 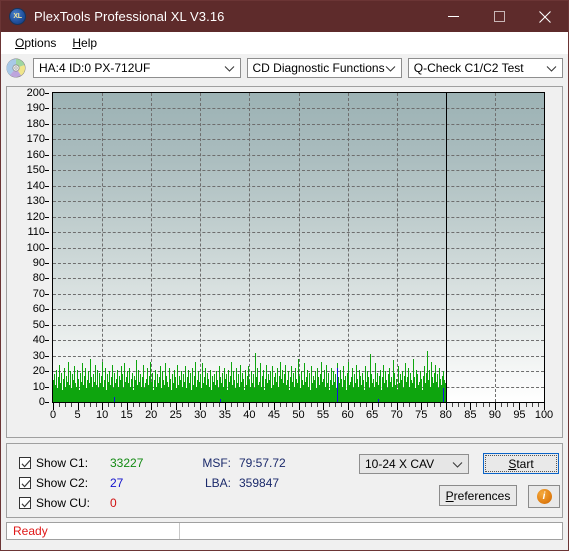 I want to click on y-axis-label: 30, so click(x=38, y=355).